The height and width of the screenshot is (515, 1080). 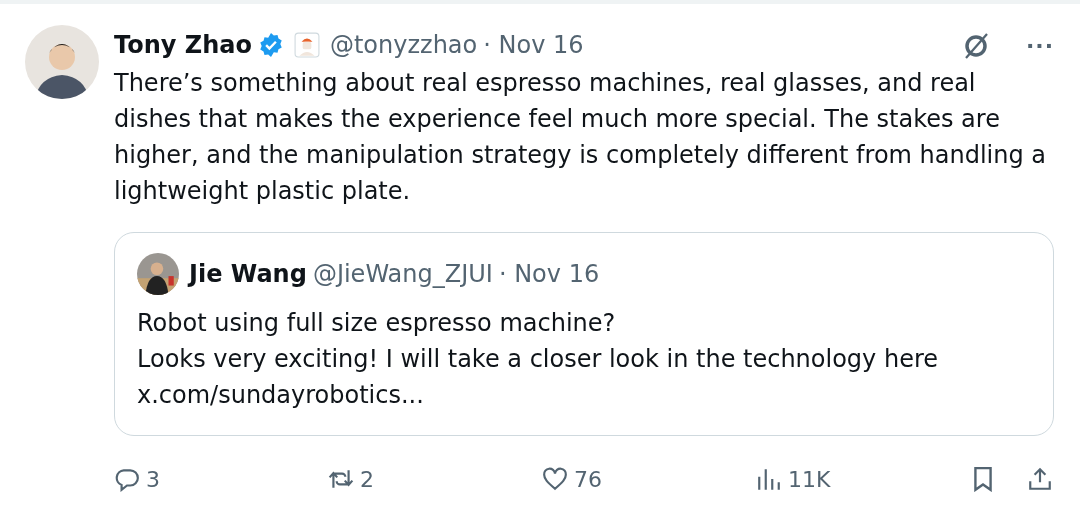 I want to click on quoted-text-line: Looks very exciting! I will take a closer look in the technology here, so click(x=538, y=359).